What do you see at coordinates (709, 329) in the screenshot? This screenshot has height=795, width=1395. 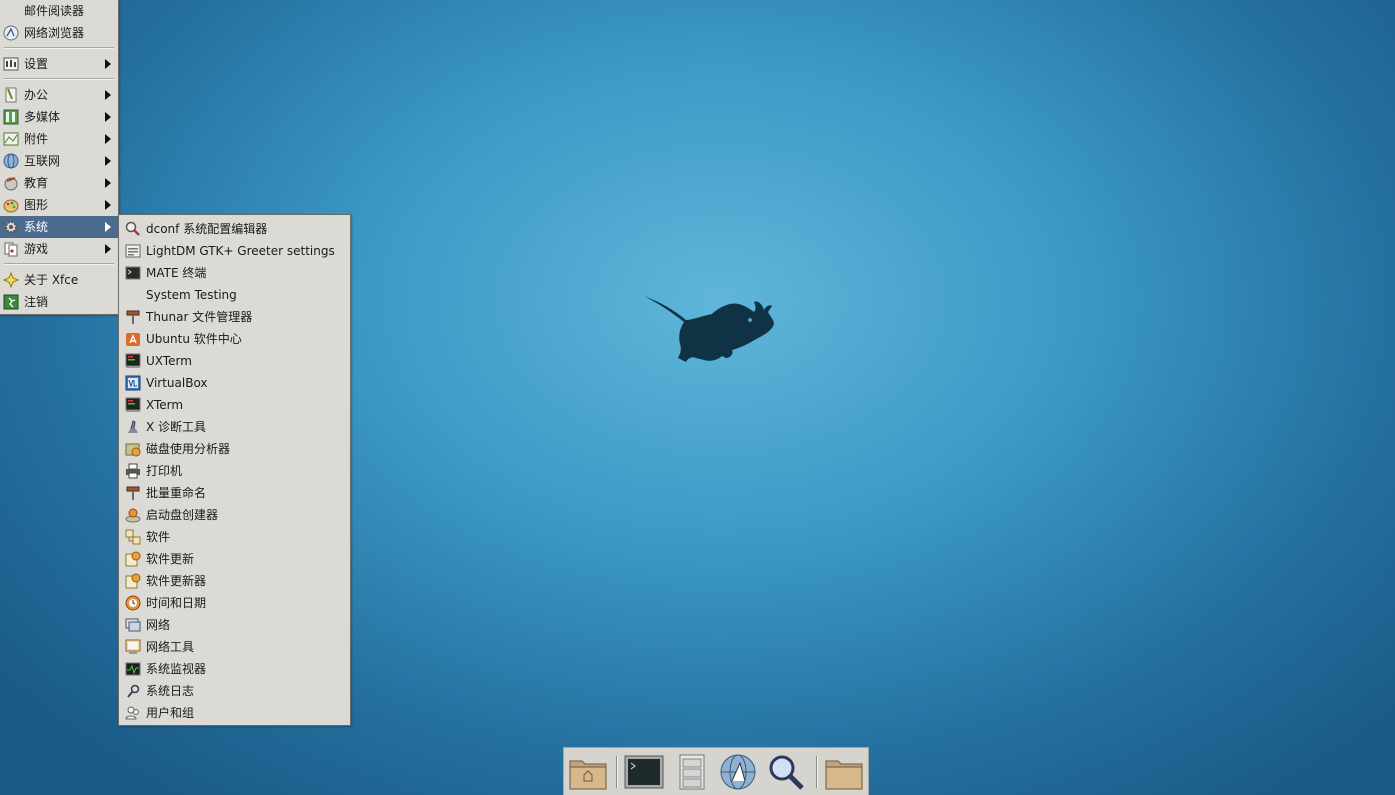 I see `xfce-mouse-logo-icon` at bounding box center [709, 329].